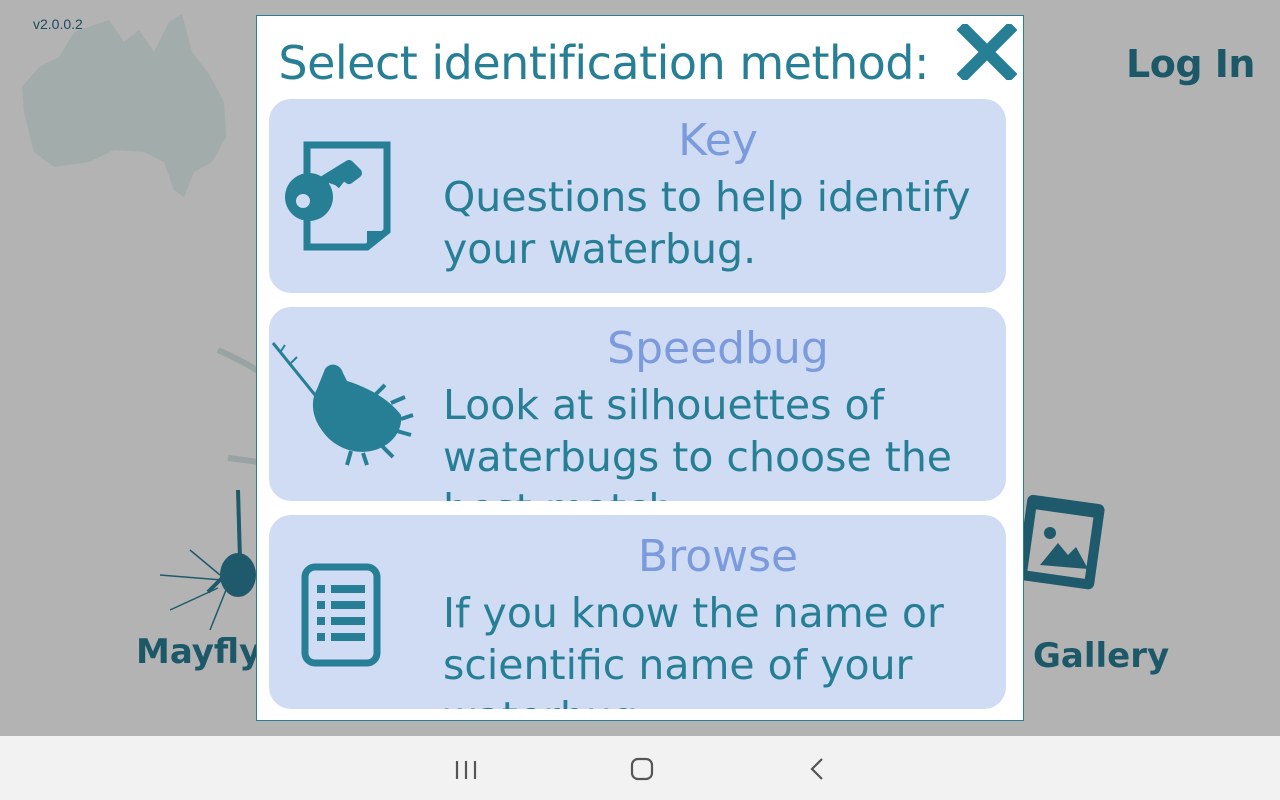  I want to click on close-x-icon, so click(987, 52).